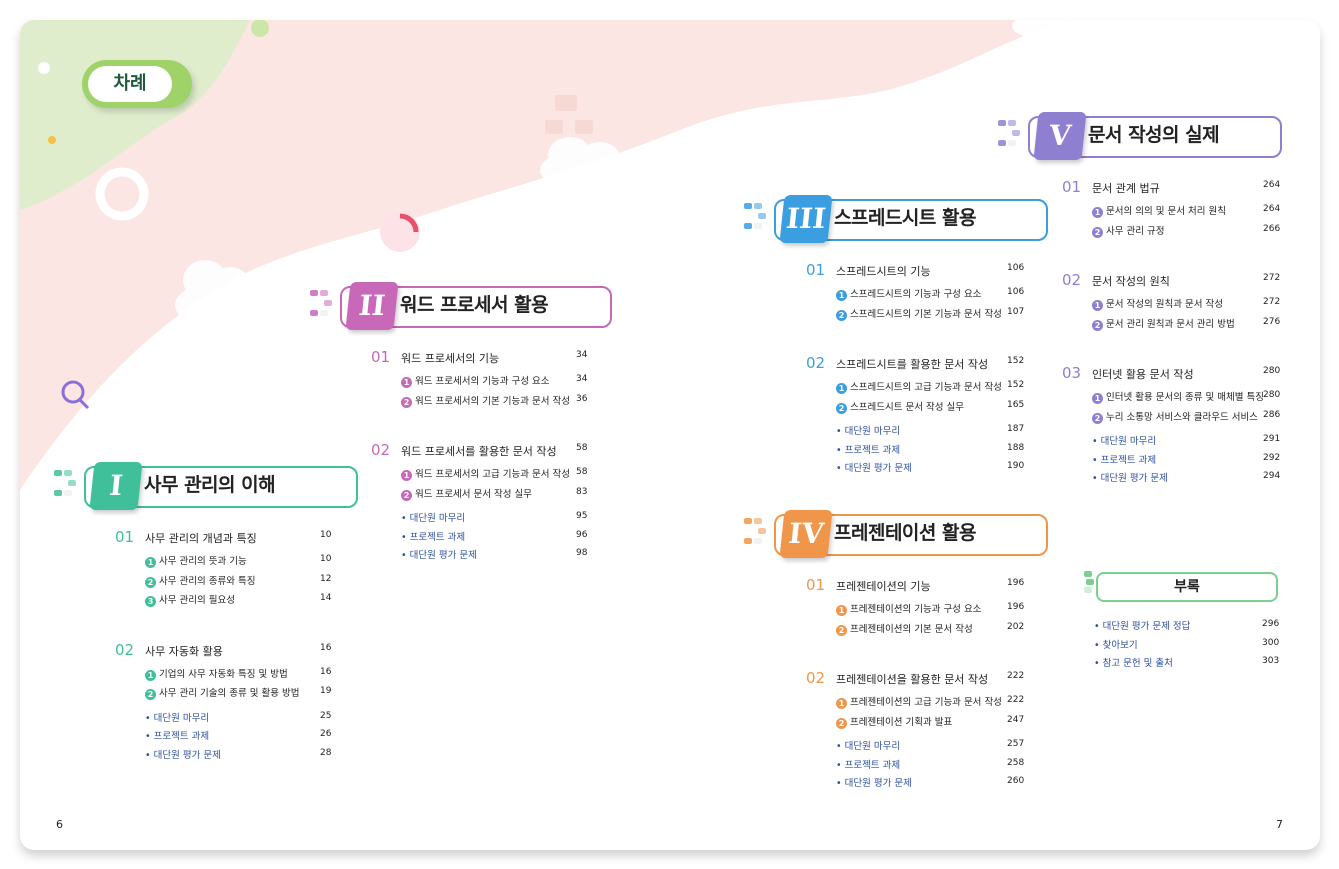  Describe the element at coordinates (1133, 662) in the screenshot. I see `appendix-link: • 참고 문헌 및 출처` at that location.